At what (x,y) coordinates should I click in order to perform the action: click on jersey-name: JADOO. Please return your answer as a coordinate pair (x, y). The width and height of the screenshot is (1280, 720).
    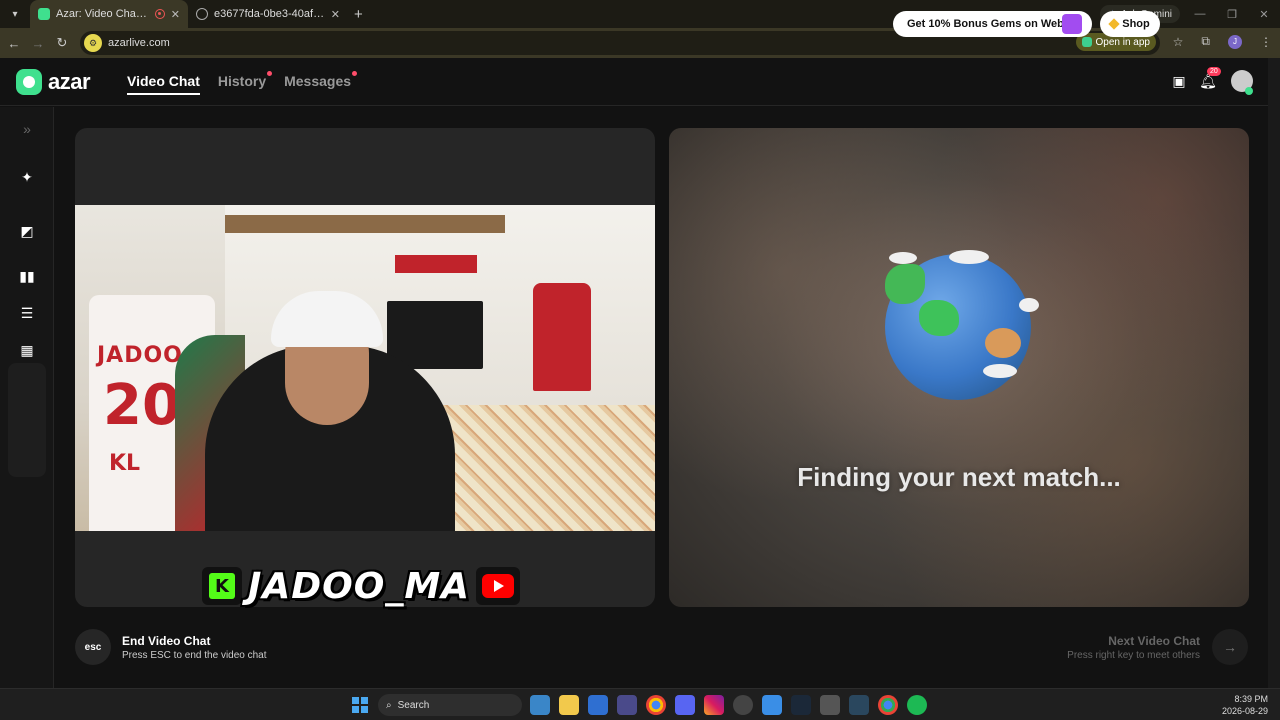
    Looking at the image, I should click on (140, 355).